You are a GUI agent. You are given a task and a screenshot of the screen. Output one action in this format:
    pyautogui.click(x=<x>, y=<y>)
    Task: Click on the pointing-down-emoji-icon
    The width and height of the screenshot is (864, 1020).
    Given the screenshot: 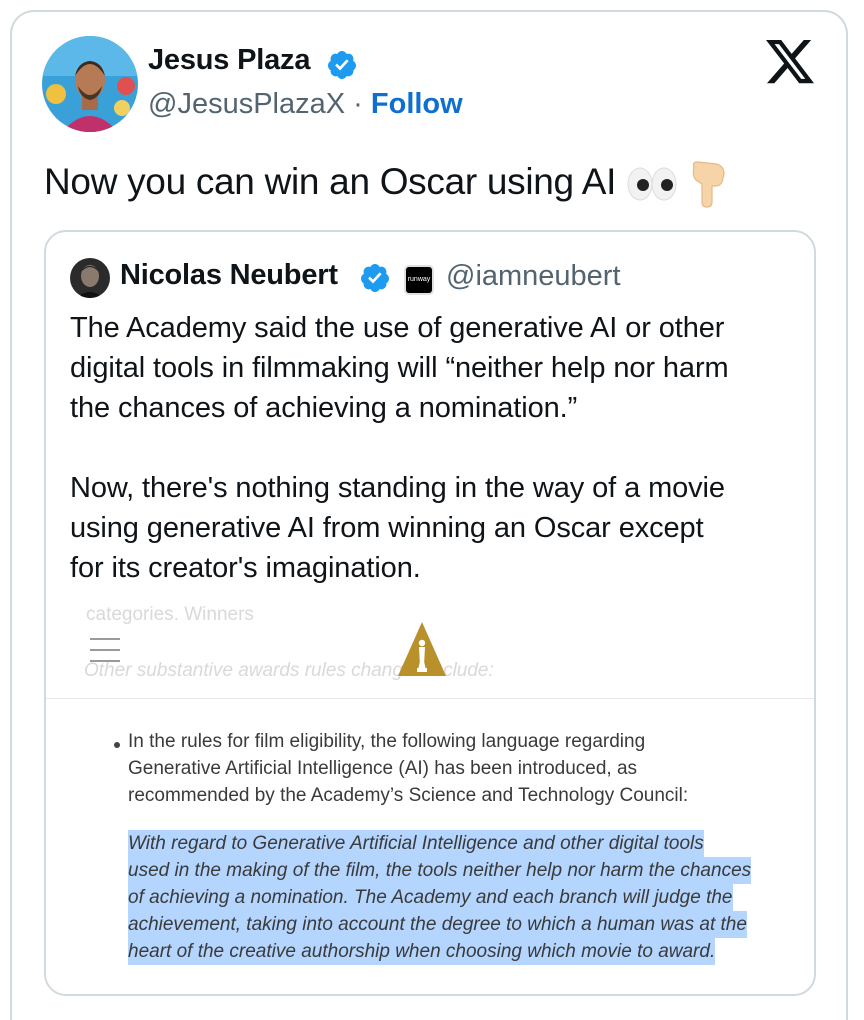 What is the action you would take?
    pyautogui.click(x=708, y=184)
    